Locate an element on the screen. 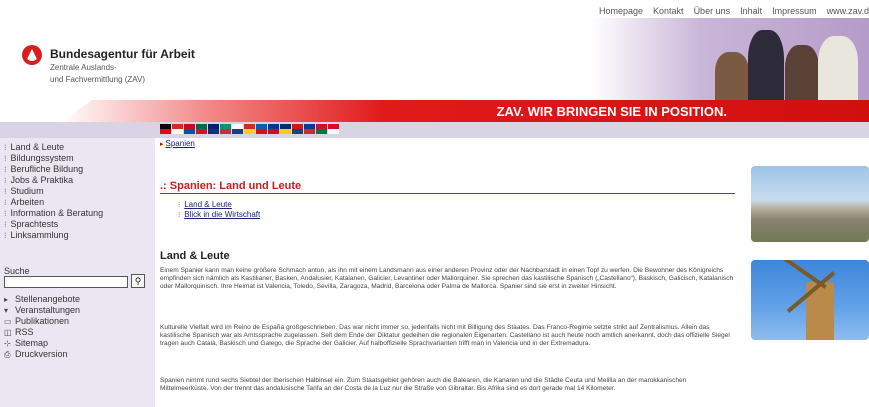 The image size is (869, 407). sidebar-item-sprachtests: ⁝ Sprachtests is located at coordinates (53, 224).